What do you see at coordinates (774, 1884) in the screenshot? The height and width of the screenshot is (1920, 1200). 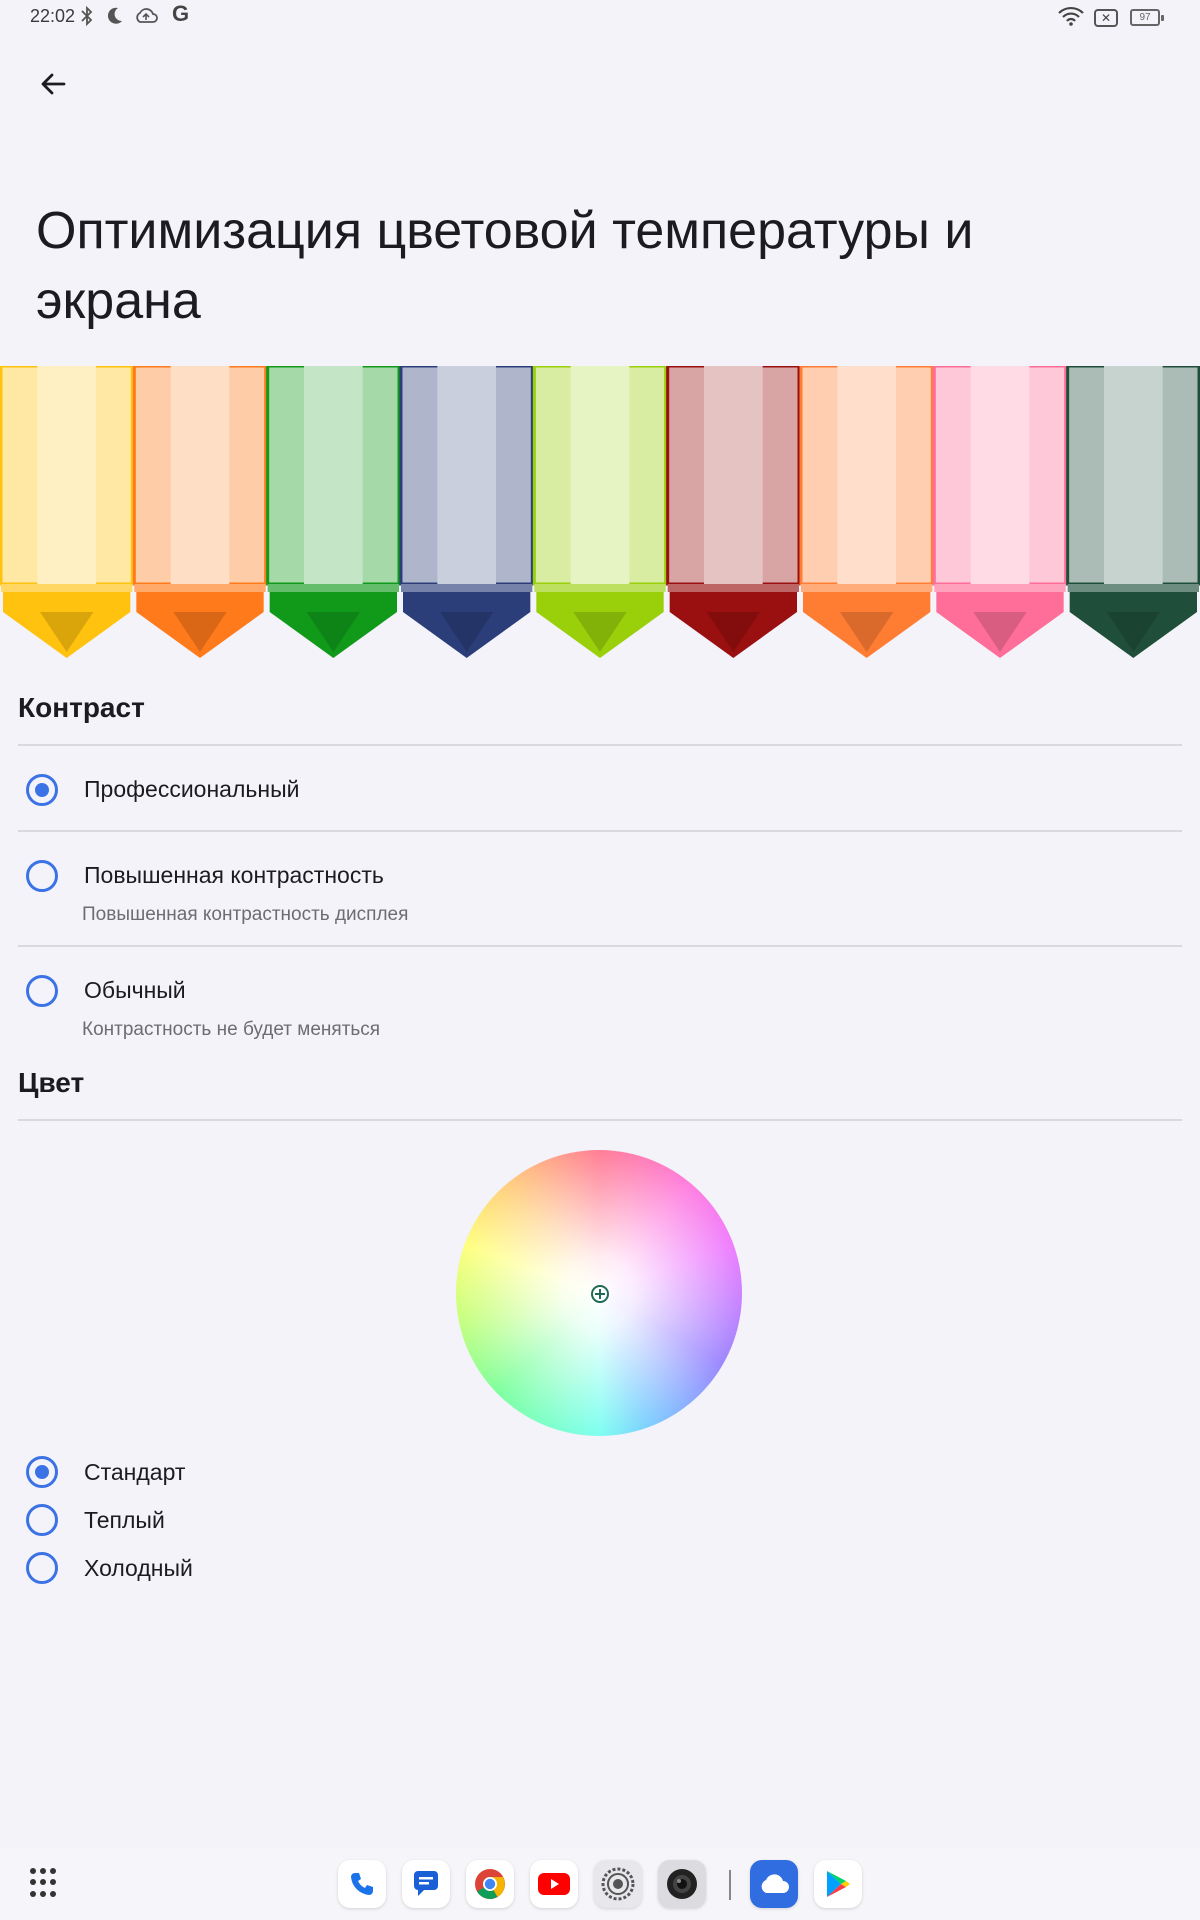 I see `cloud-icon` at bounding box center [774, 1884].